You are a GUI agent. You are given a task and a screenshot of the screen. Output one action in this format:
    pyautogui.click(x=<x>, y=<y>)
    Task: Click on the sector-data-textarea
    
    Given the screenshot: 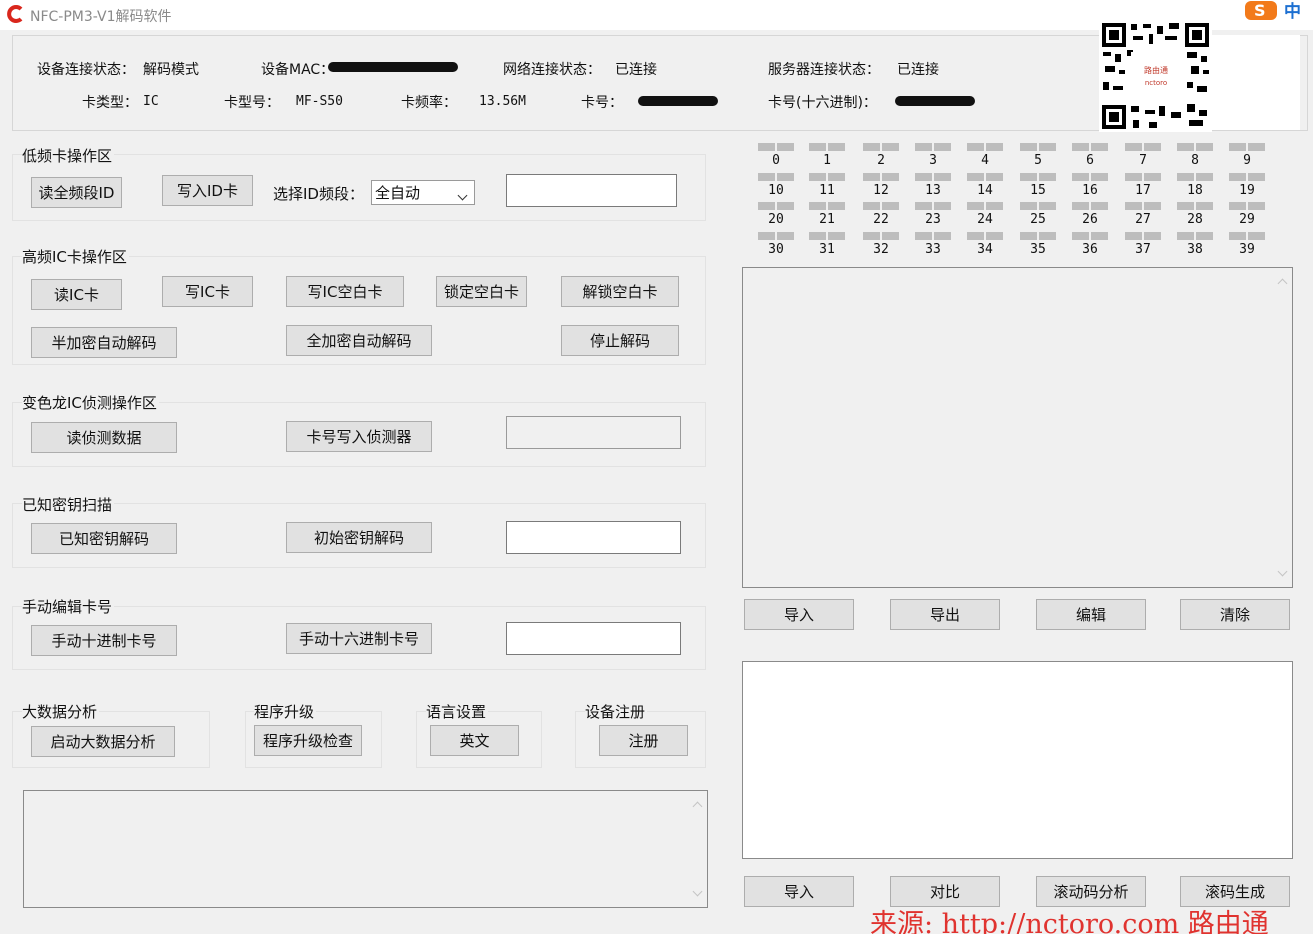 What is the action you would take?
    pyautogui.click(x=1017, y=427)
    